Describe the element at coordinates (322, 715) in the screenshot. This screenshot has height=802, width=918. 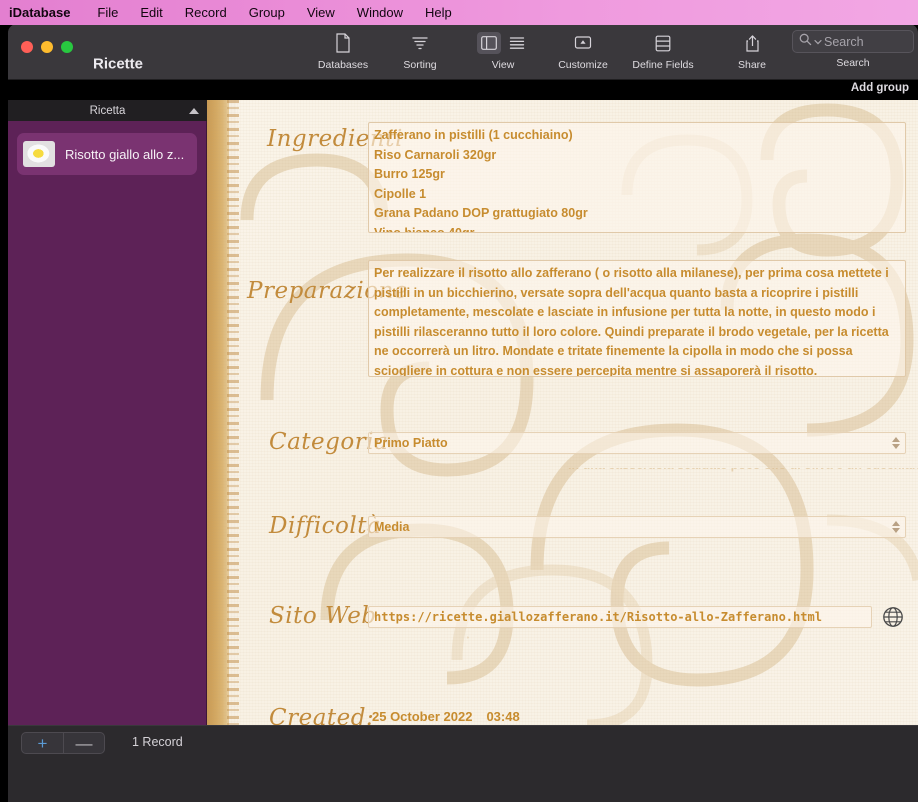
I see `field-label-created: Created:` at that location.